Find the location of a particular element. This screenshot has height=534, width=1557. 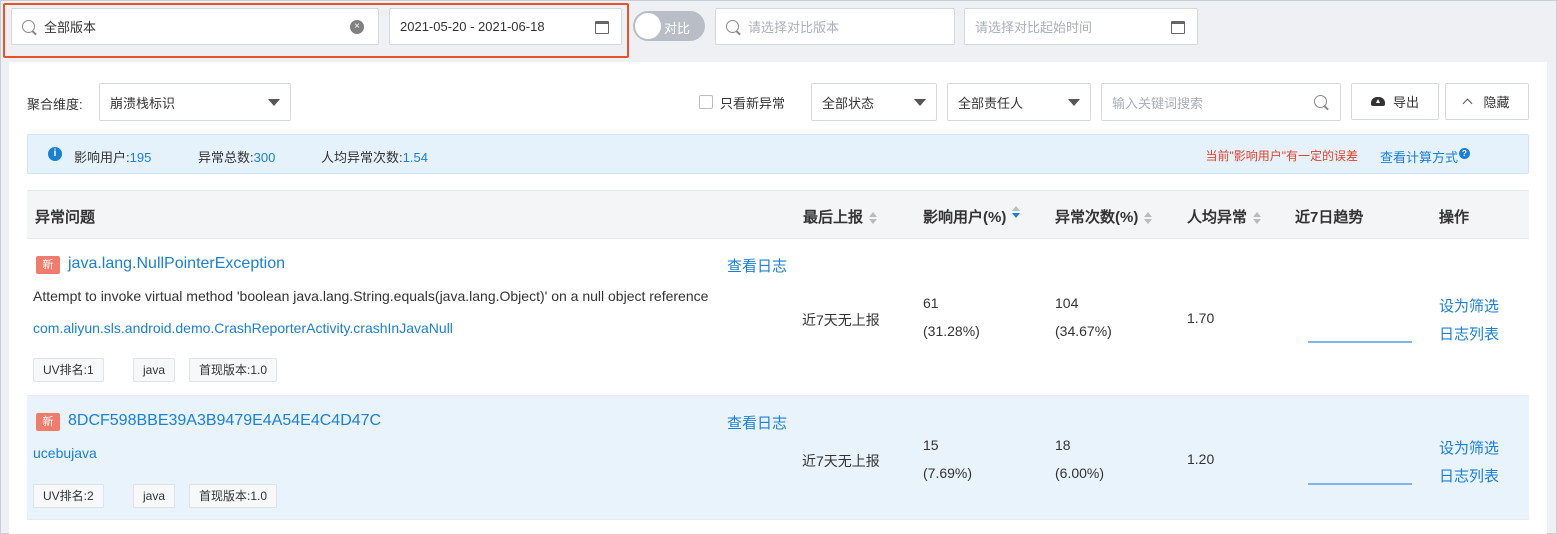

aggregate-select: 崩溃栈标识 is located at coordinates (195, 102).